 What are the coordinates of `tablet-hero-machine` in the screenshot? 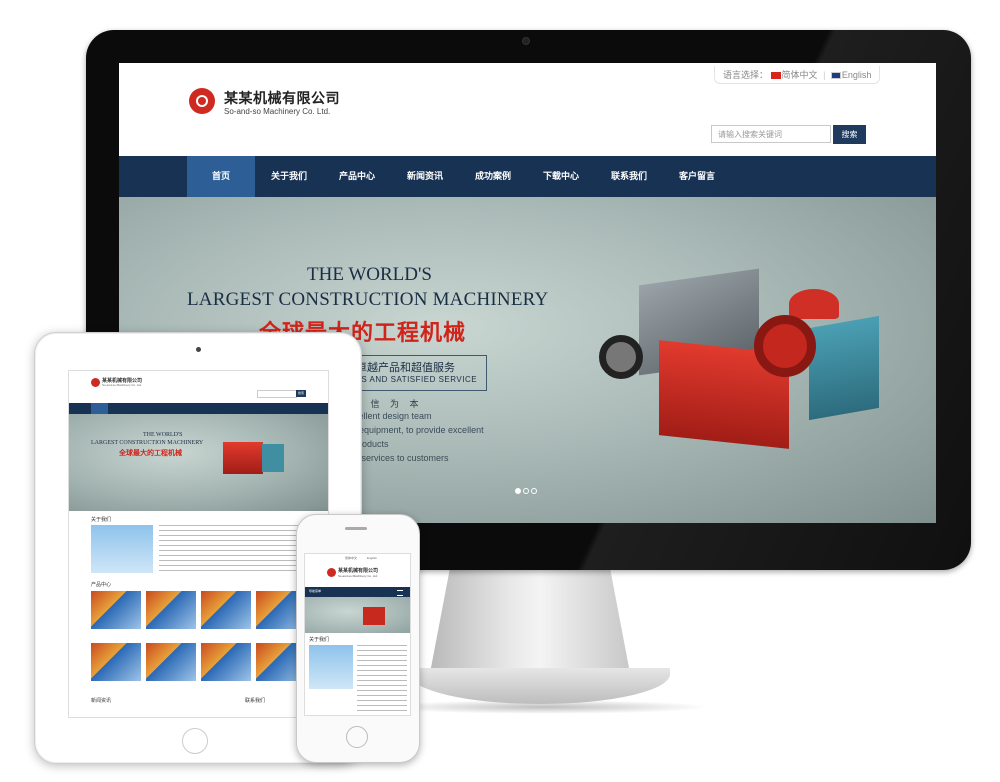 It's located at (243, 458).